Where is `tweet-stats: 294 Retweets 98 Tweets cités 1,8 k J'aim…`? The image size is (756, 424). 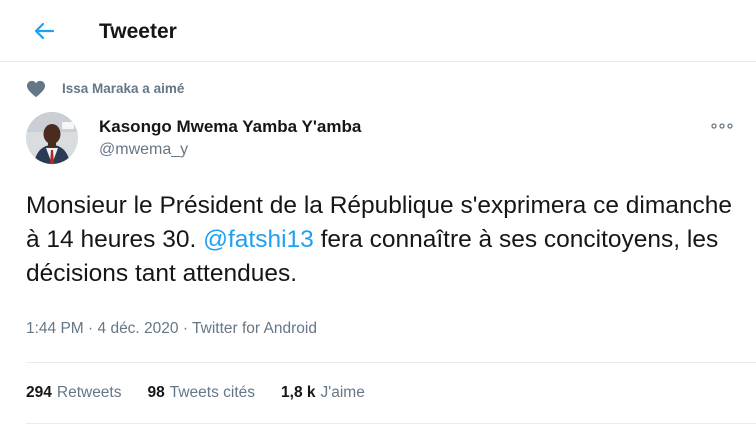 tweet-stats: 294 Retweets 98 Tweets cités 1,8 k J'aim… is located at coordinates (208, 393).